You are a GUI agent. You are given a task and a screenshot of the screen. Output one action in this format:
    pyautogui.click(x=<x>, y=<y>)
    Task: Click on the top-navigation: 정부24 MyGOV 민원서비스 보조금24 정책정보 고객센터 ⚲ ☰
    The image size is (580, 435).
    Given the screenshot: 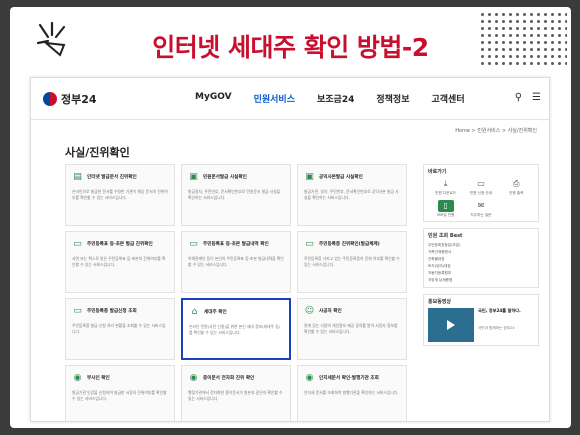 What is the action you would take?
    pyautogui.click(x=290, y=99)
    